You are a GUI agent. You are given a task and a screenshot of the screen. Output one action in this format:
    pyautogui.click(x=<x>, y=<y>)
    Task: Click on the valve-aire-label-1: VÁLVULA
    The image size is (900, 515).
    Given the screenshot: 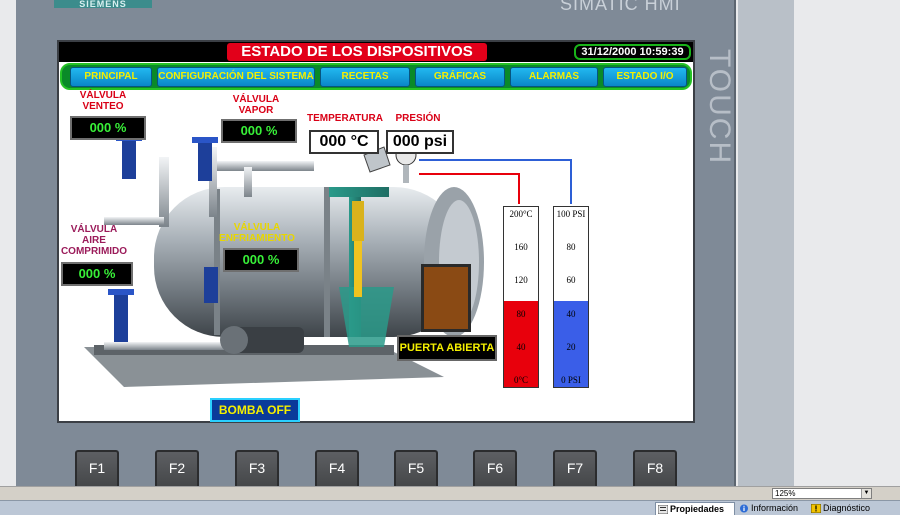 What is the action you would take?
    pyautogui.click(x=94, y=229)
    